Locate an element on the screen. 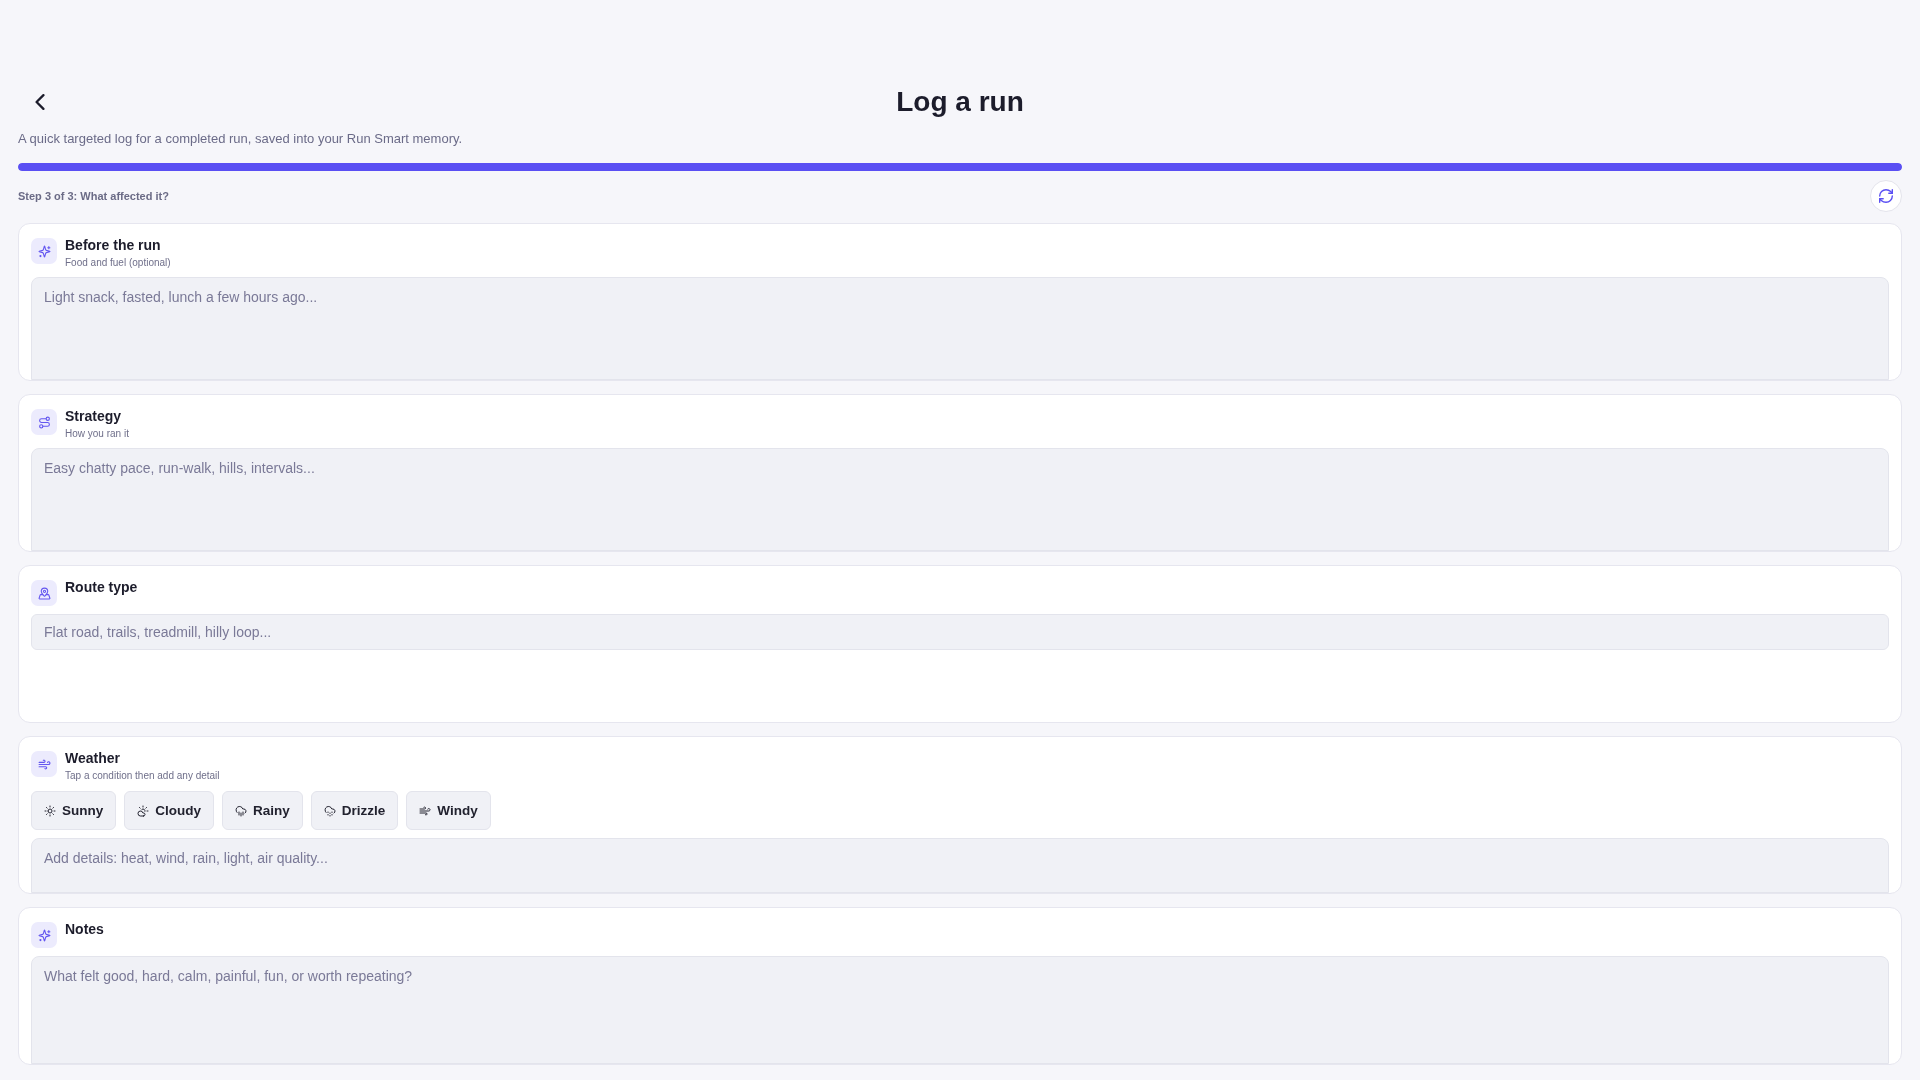 The height and width of the screenshot is (1080, 1920). condition-chip: Drizzle is located at coordinates (354, 810).